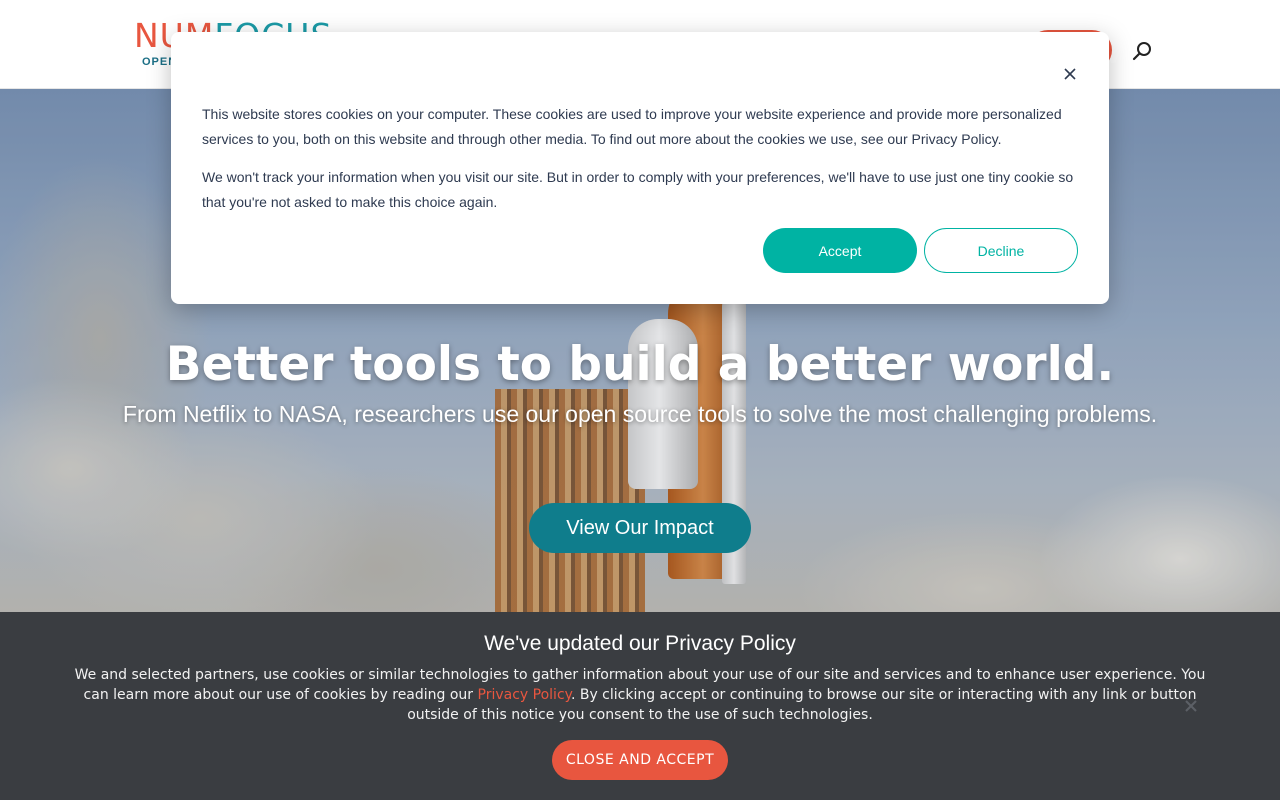  What do you see at coordinates (640, 528) in the screenshot?
I see `view-impact-button: View Our Impact` at bounding box center [640, 528].